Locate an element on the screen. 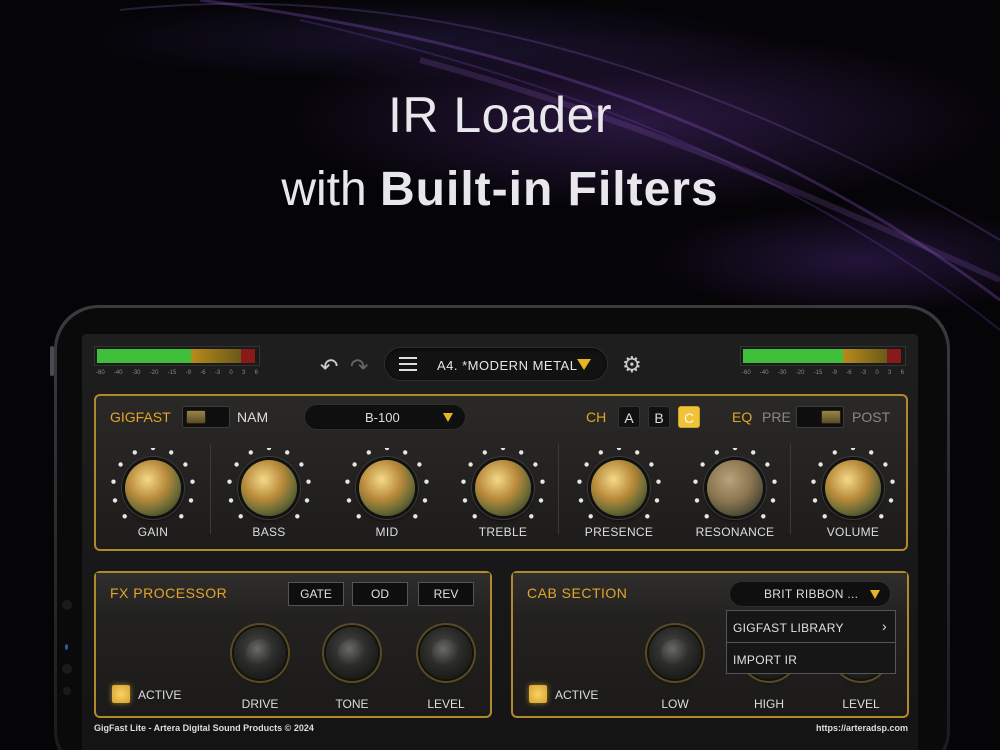  rev-button: REV is located at coordinates (446, 594).